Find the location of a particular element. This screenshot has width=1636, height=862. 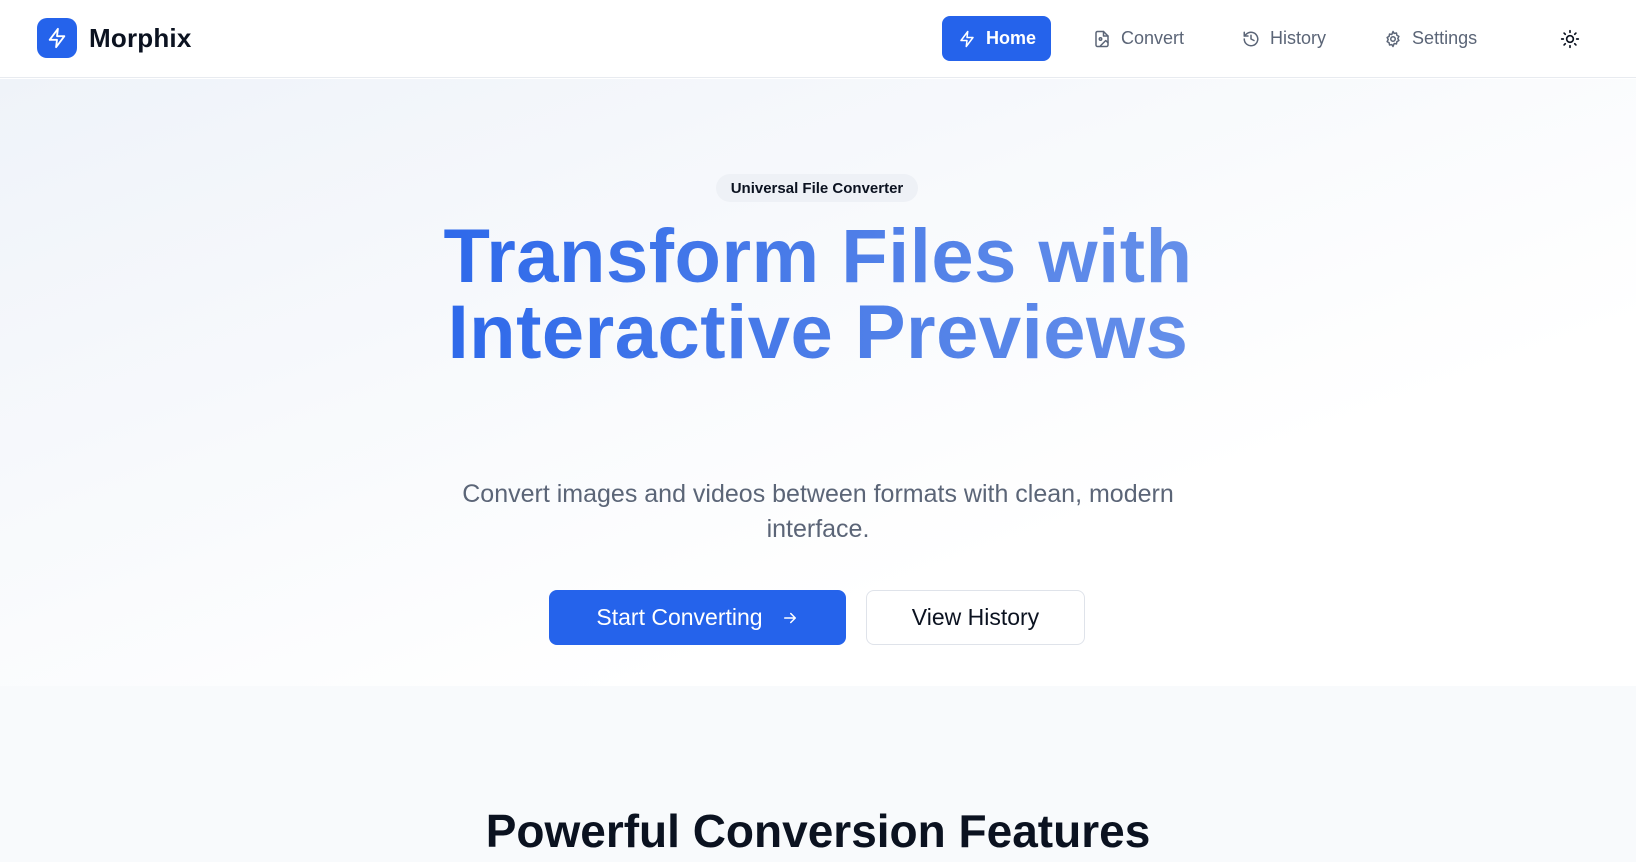

arrow-right-icon is located at coordinates (789, 617).